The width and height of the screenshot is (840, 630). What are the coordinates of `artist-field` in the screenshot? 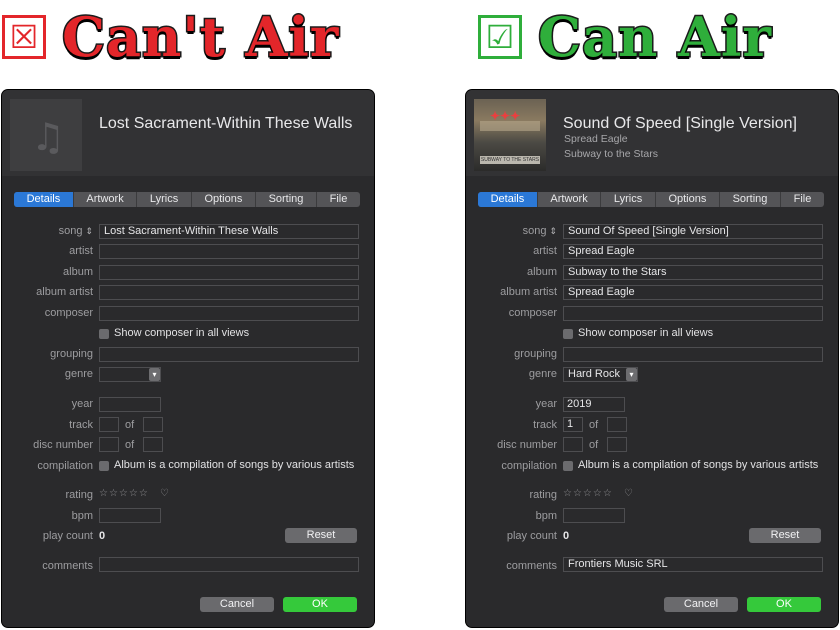 It's located at (229, 251).